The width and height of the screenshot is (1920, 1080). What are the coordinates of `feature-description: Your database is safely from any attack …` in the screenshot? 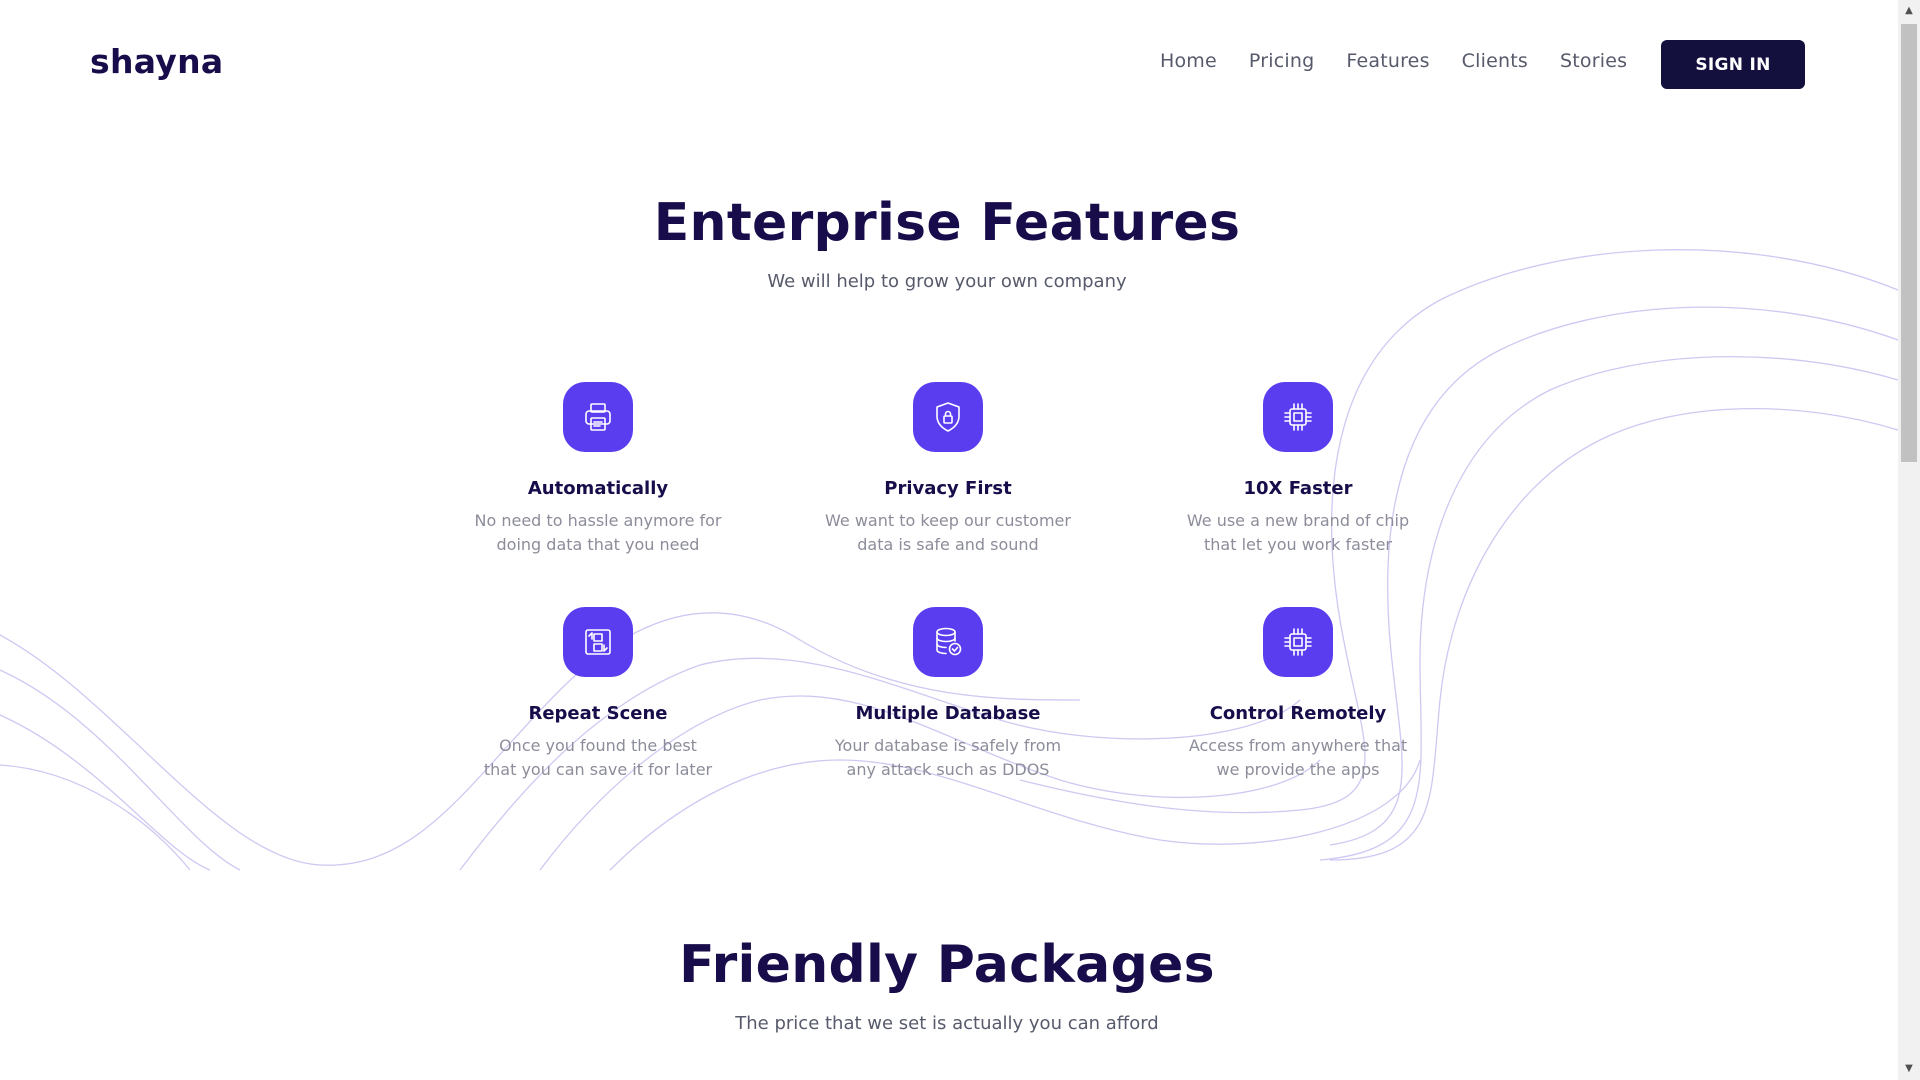 It's located at (948, 758).